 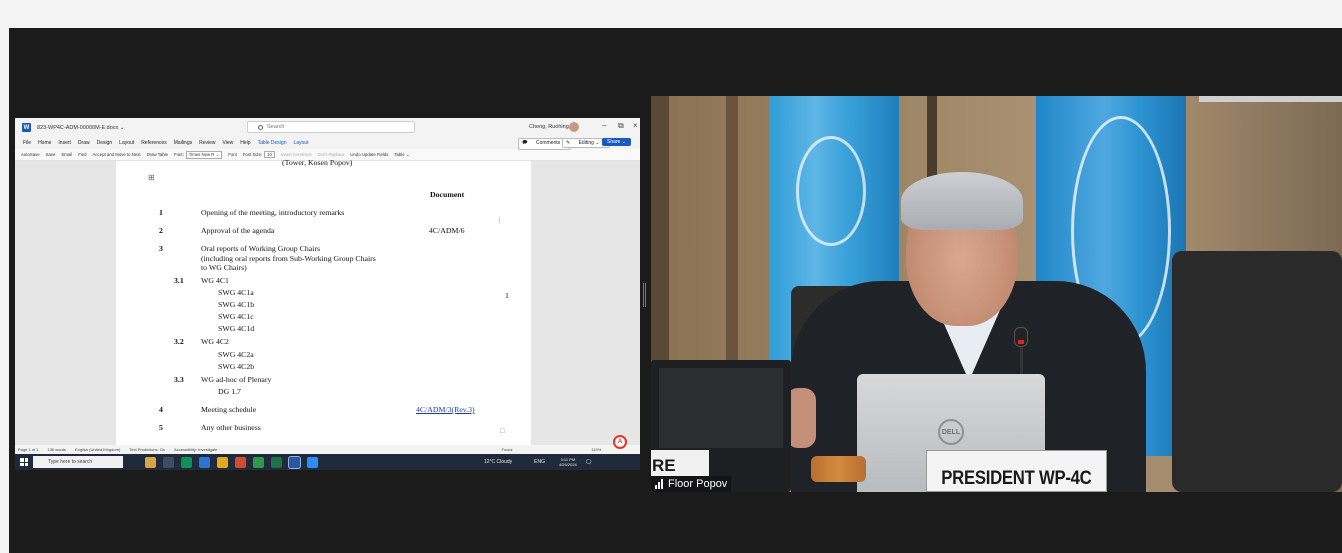 What do you see at coordinates (260, 248) in the screenshot?
I see `item-text: Oral reports of Working Group Chairs` at bounding box center [260, 248].